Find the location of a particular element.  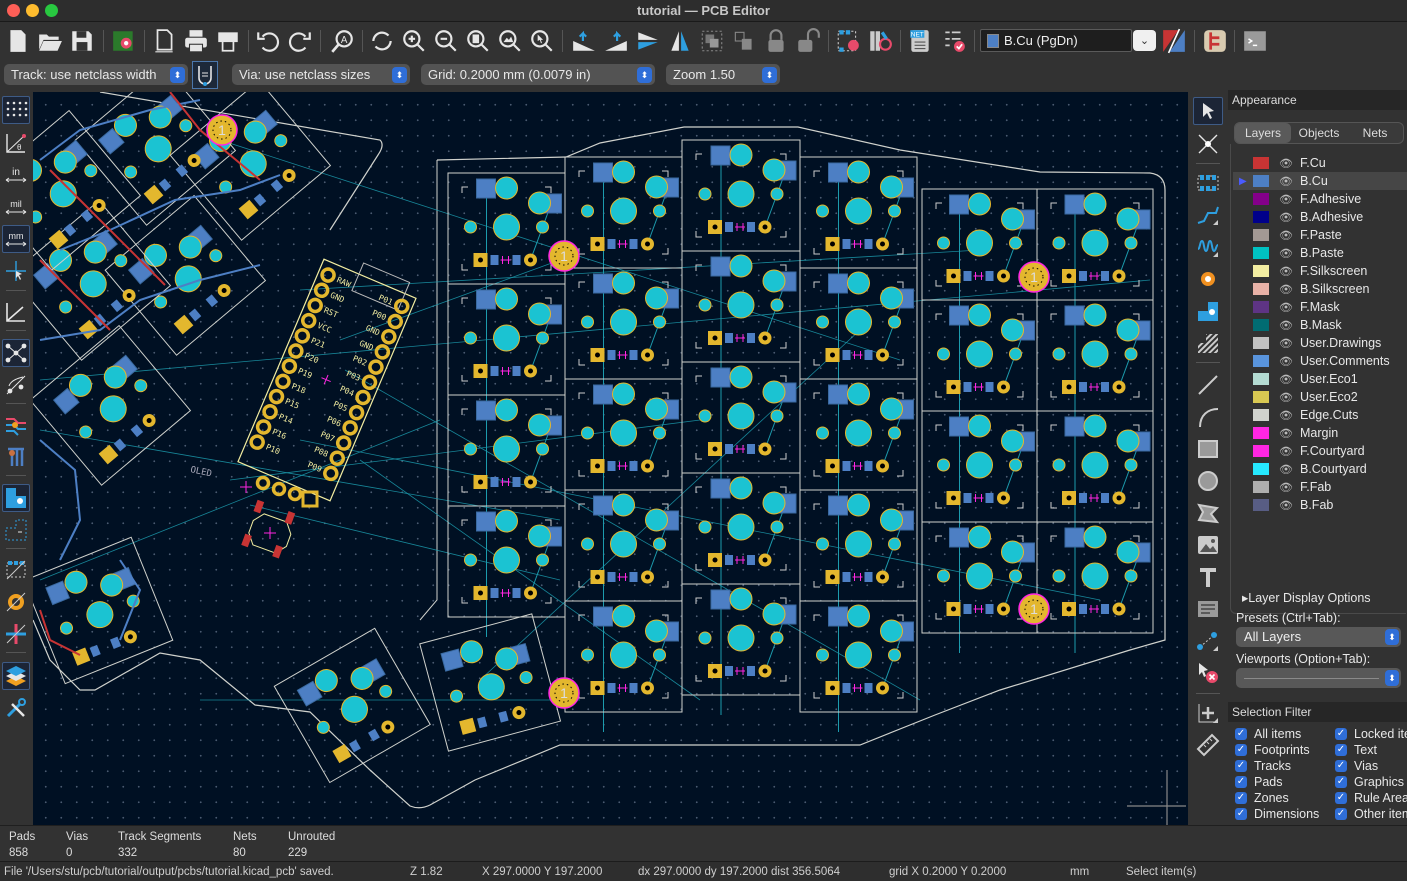

redraw-button is located at coordinates (382, 41).